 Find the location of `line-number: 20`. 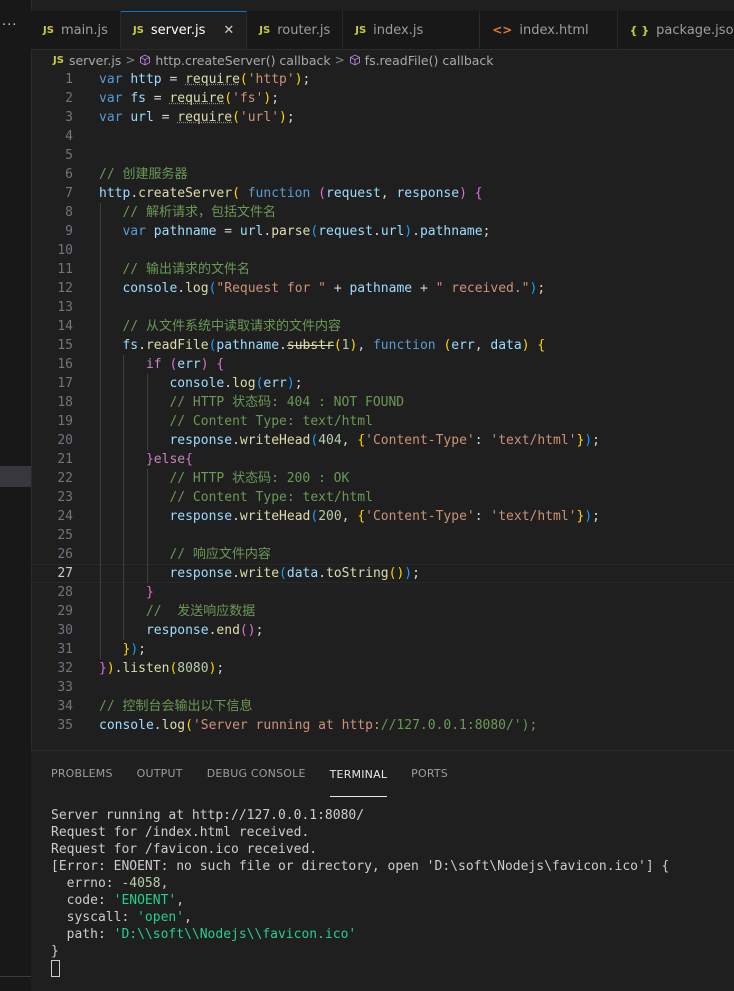

line-number: 20 is located at coordinates (65, 440).